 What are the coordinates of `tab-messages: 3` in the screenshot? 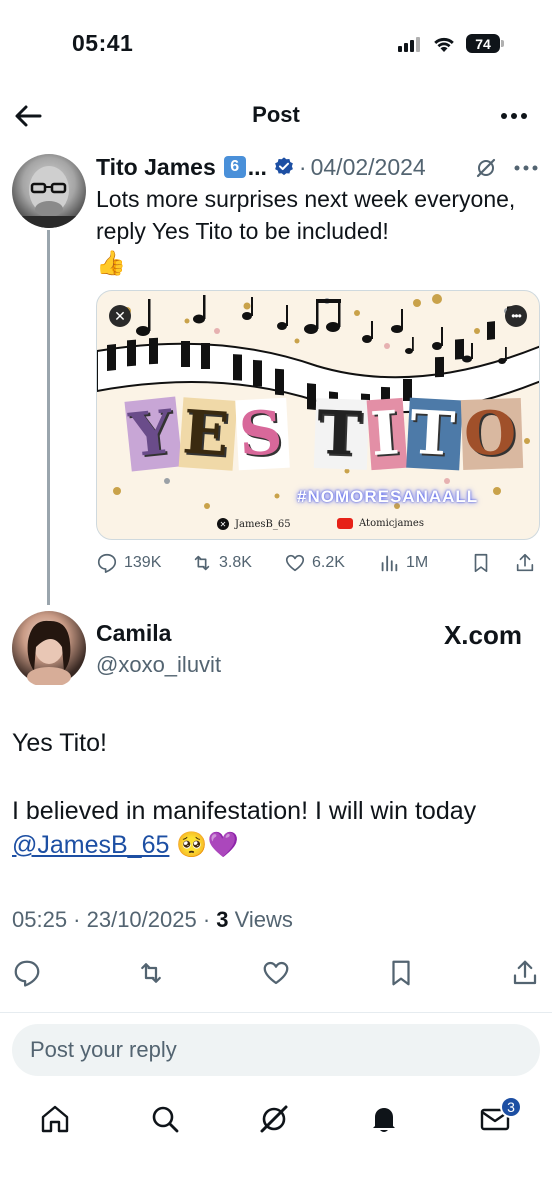 It's located at (500, 1117).